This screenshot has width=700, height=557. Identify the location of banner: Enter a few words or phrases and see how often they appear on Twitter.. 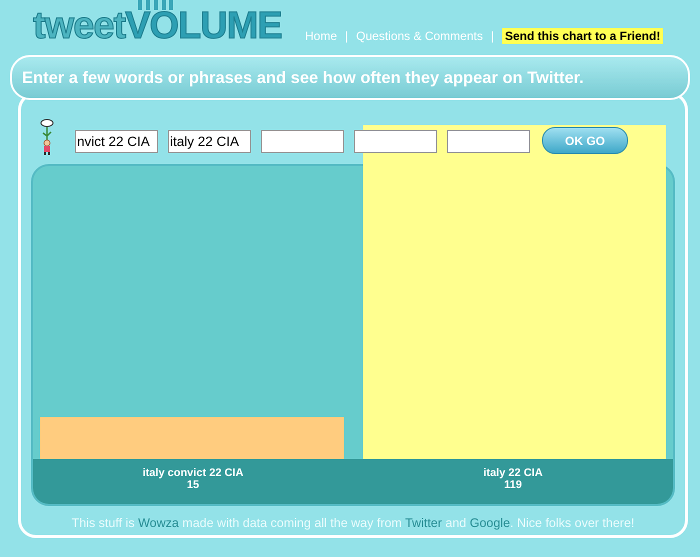
(350, 77).